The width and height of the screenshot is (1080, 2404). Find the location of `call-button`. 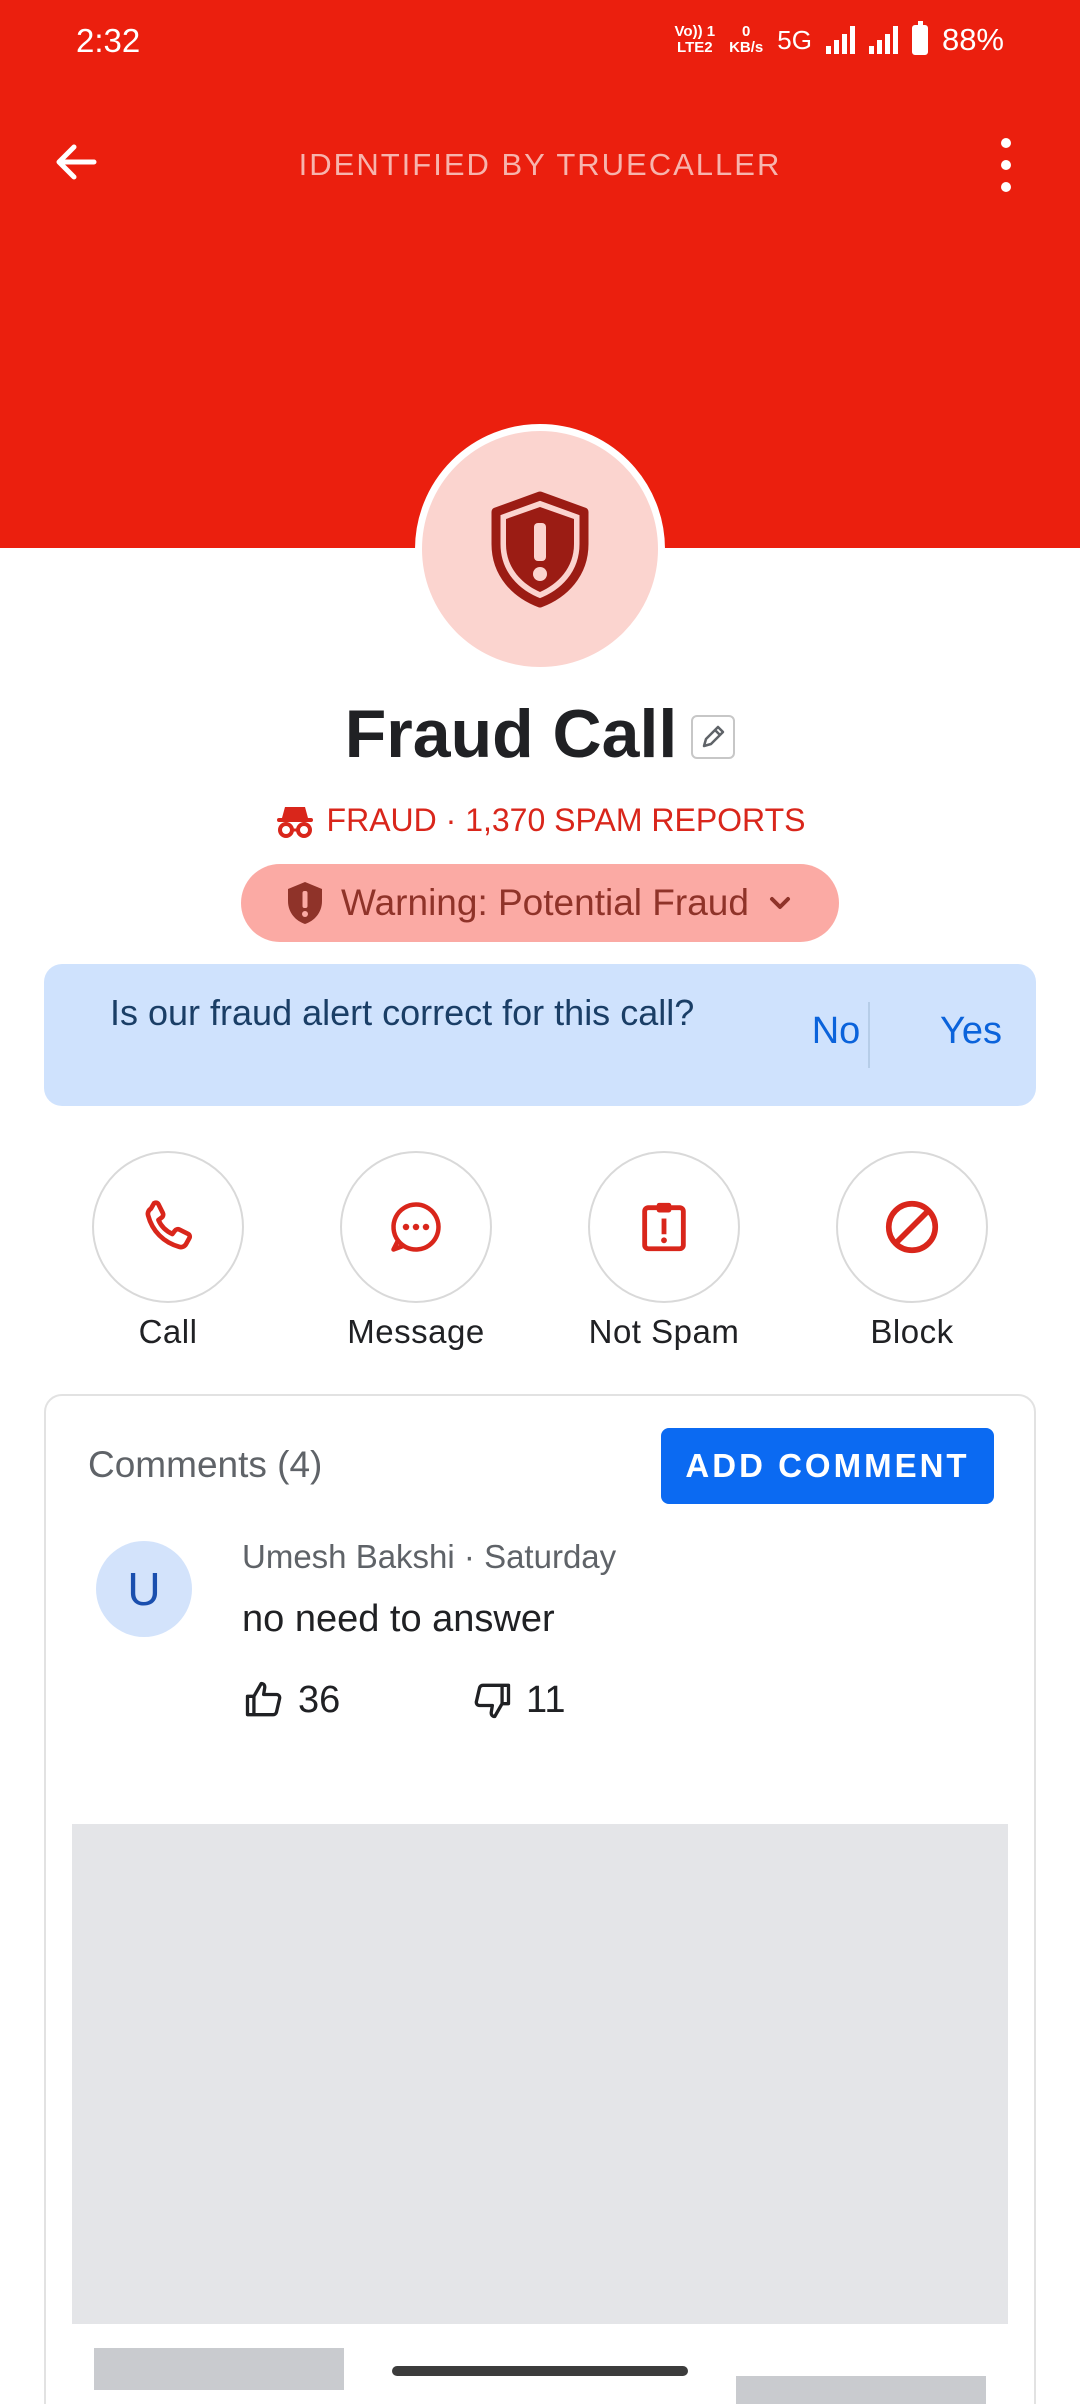

call-button is located at coordinates (168, 1227).